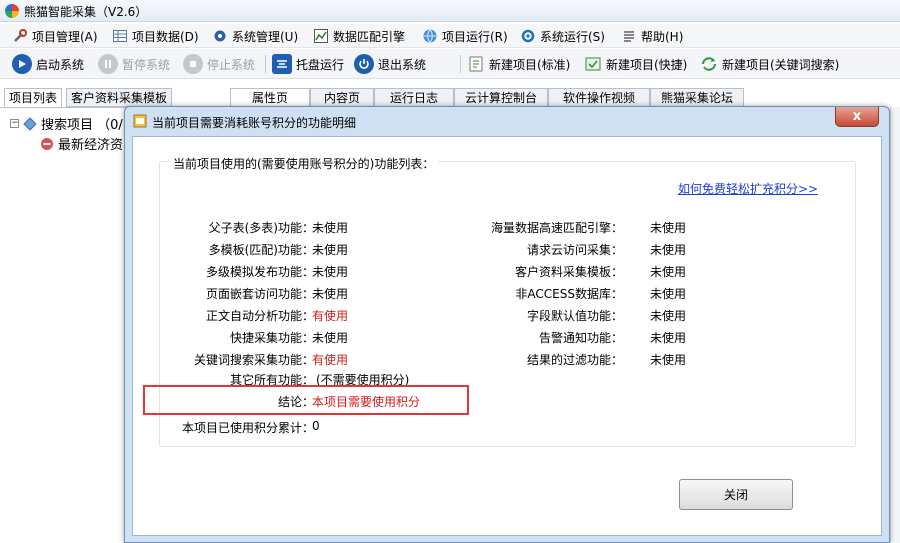  What do you see at coordinates (91, 145) in the screenshot?
I see `tree-child-label: 最新经济资` at bounding box center [91, 145].